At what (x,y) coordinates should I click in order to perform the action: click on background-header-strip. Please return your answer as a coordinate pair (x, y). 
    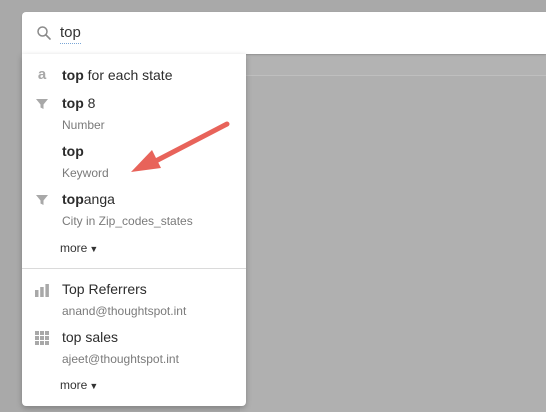
    Looking at the image, I should click on (393, 65).